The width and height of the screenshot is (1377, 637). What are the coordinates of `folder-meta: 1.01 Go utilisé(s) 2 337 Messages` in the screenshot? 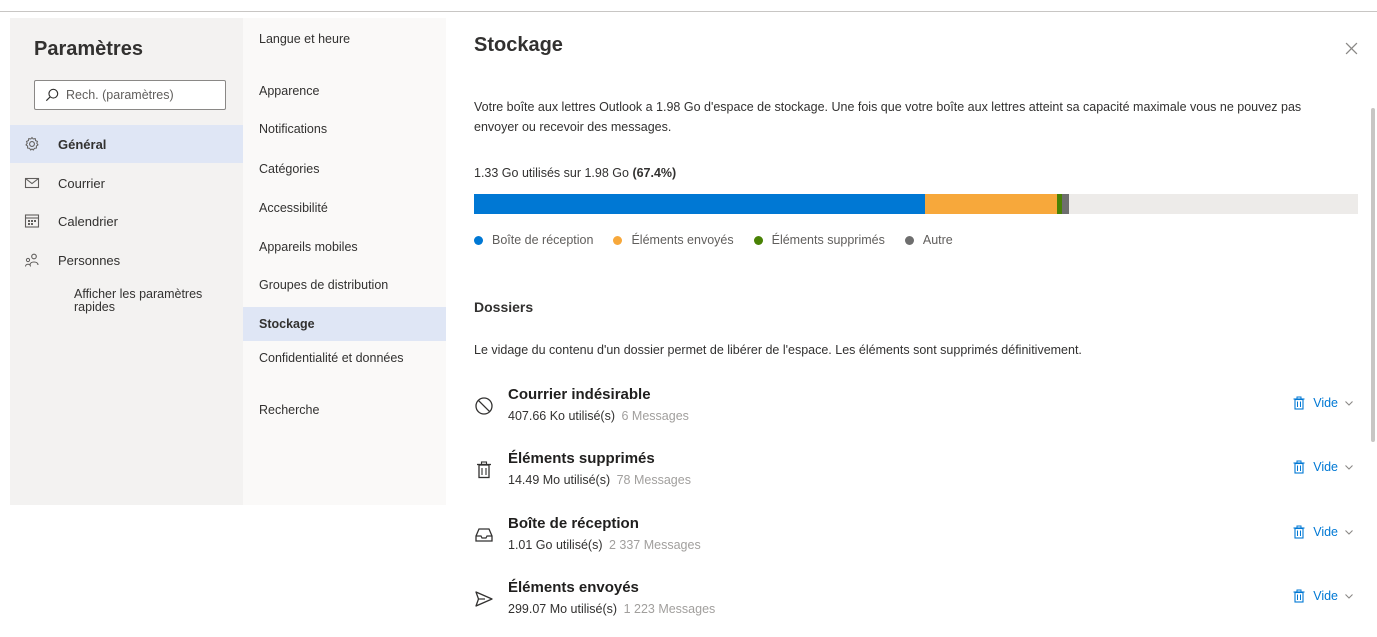 It's located at (604, 545).